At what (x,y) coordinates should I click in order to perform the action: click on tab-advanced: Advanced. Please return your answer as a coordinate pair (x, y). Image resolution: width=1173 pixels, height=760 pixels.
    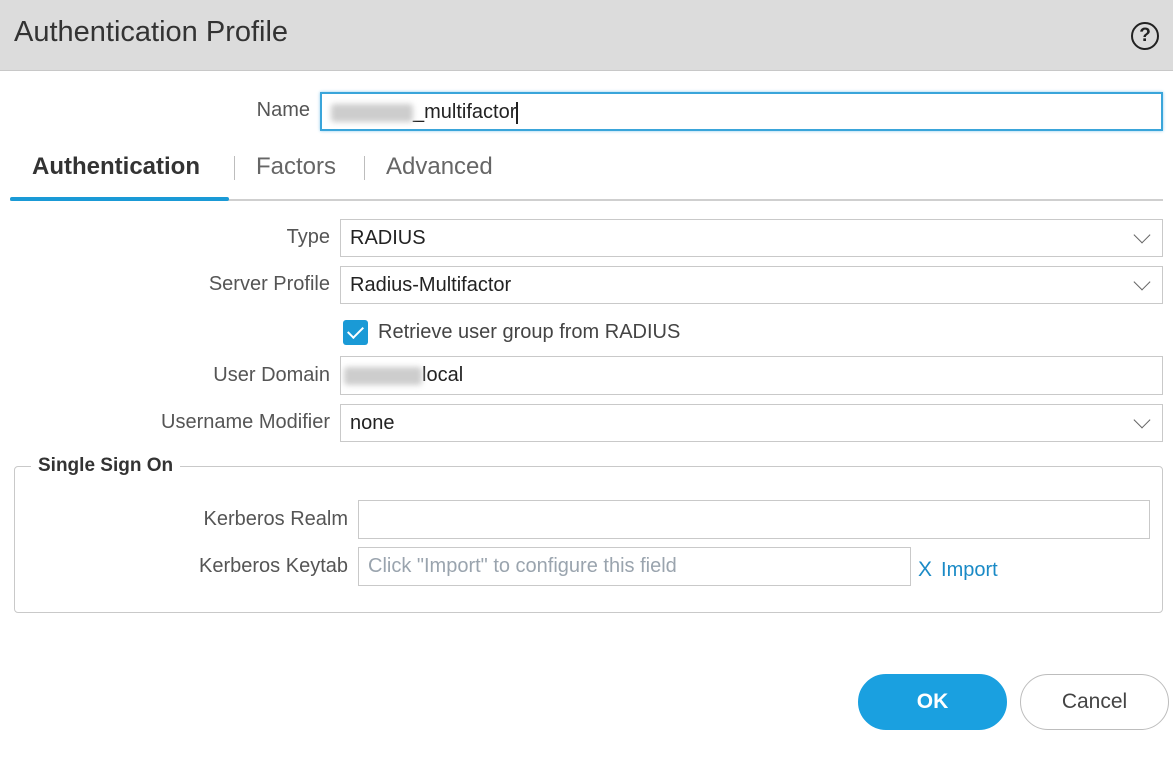
    Looking at the image, I should click on (439, 167).